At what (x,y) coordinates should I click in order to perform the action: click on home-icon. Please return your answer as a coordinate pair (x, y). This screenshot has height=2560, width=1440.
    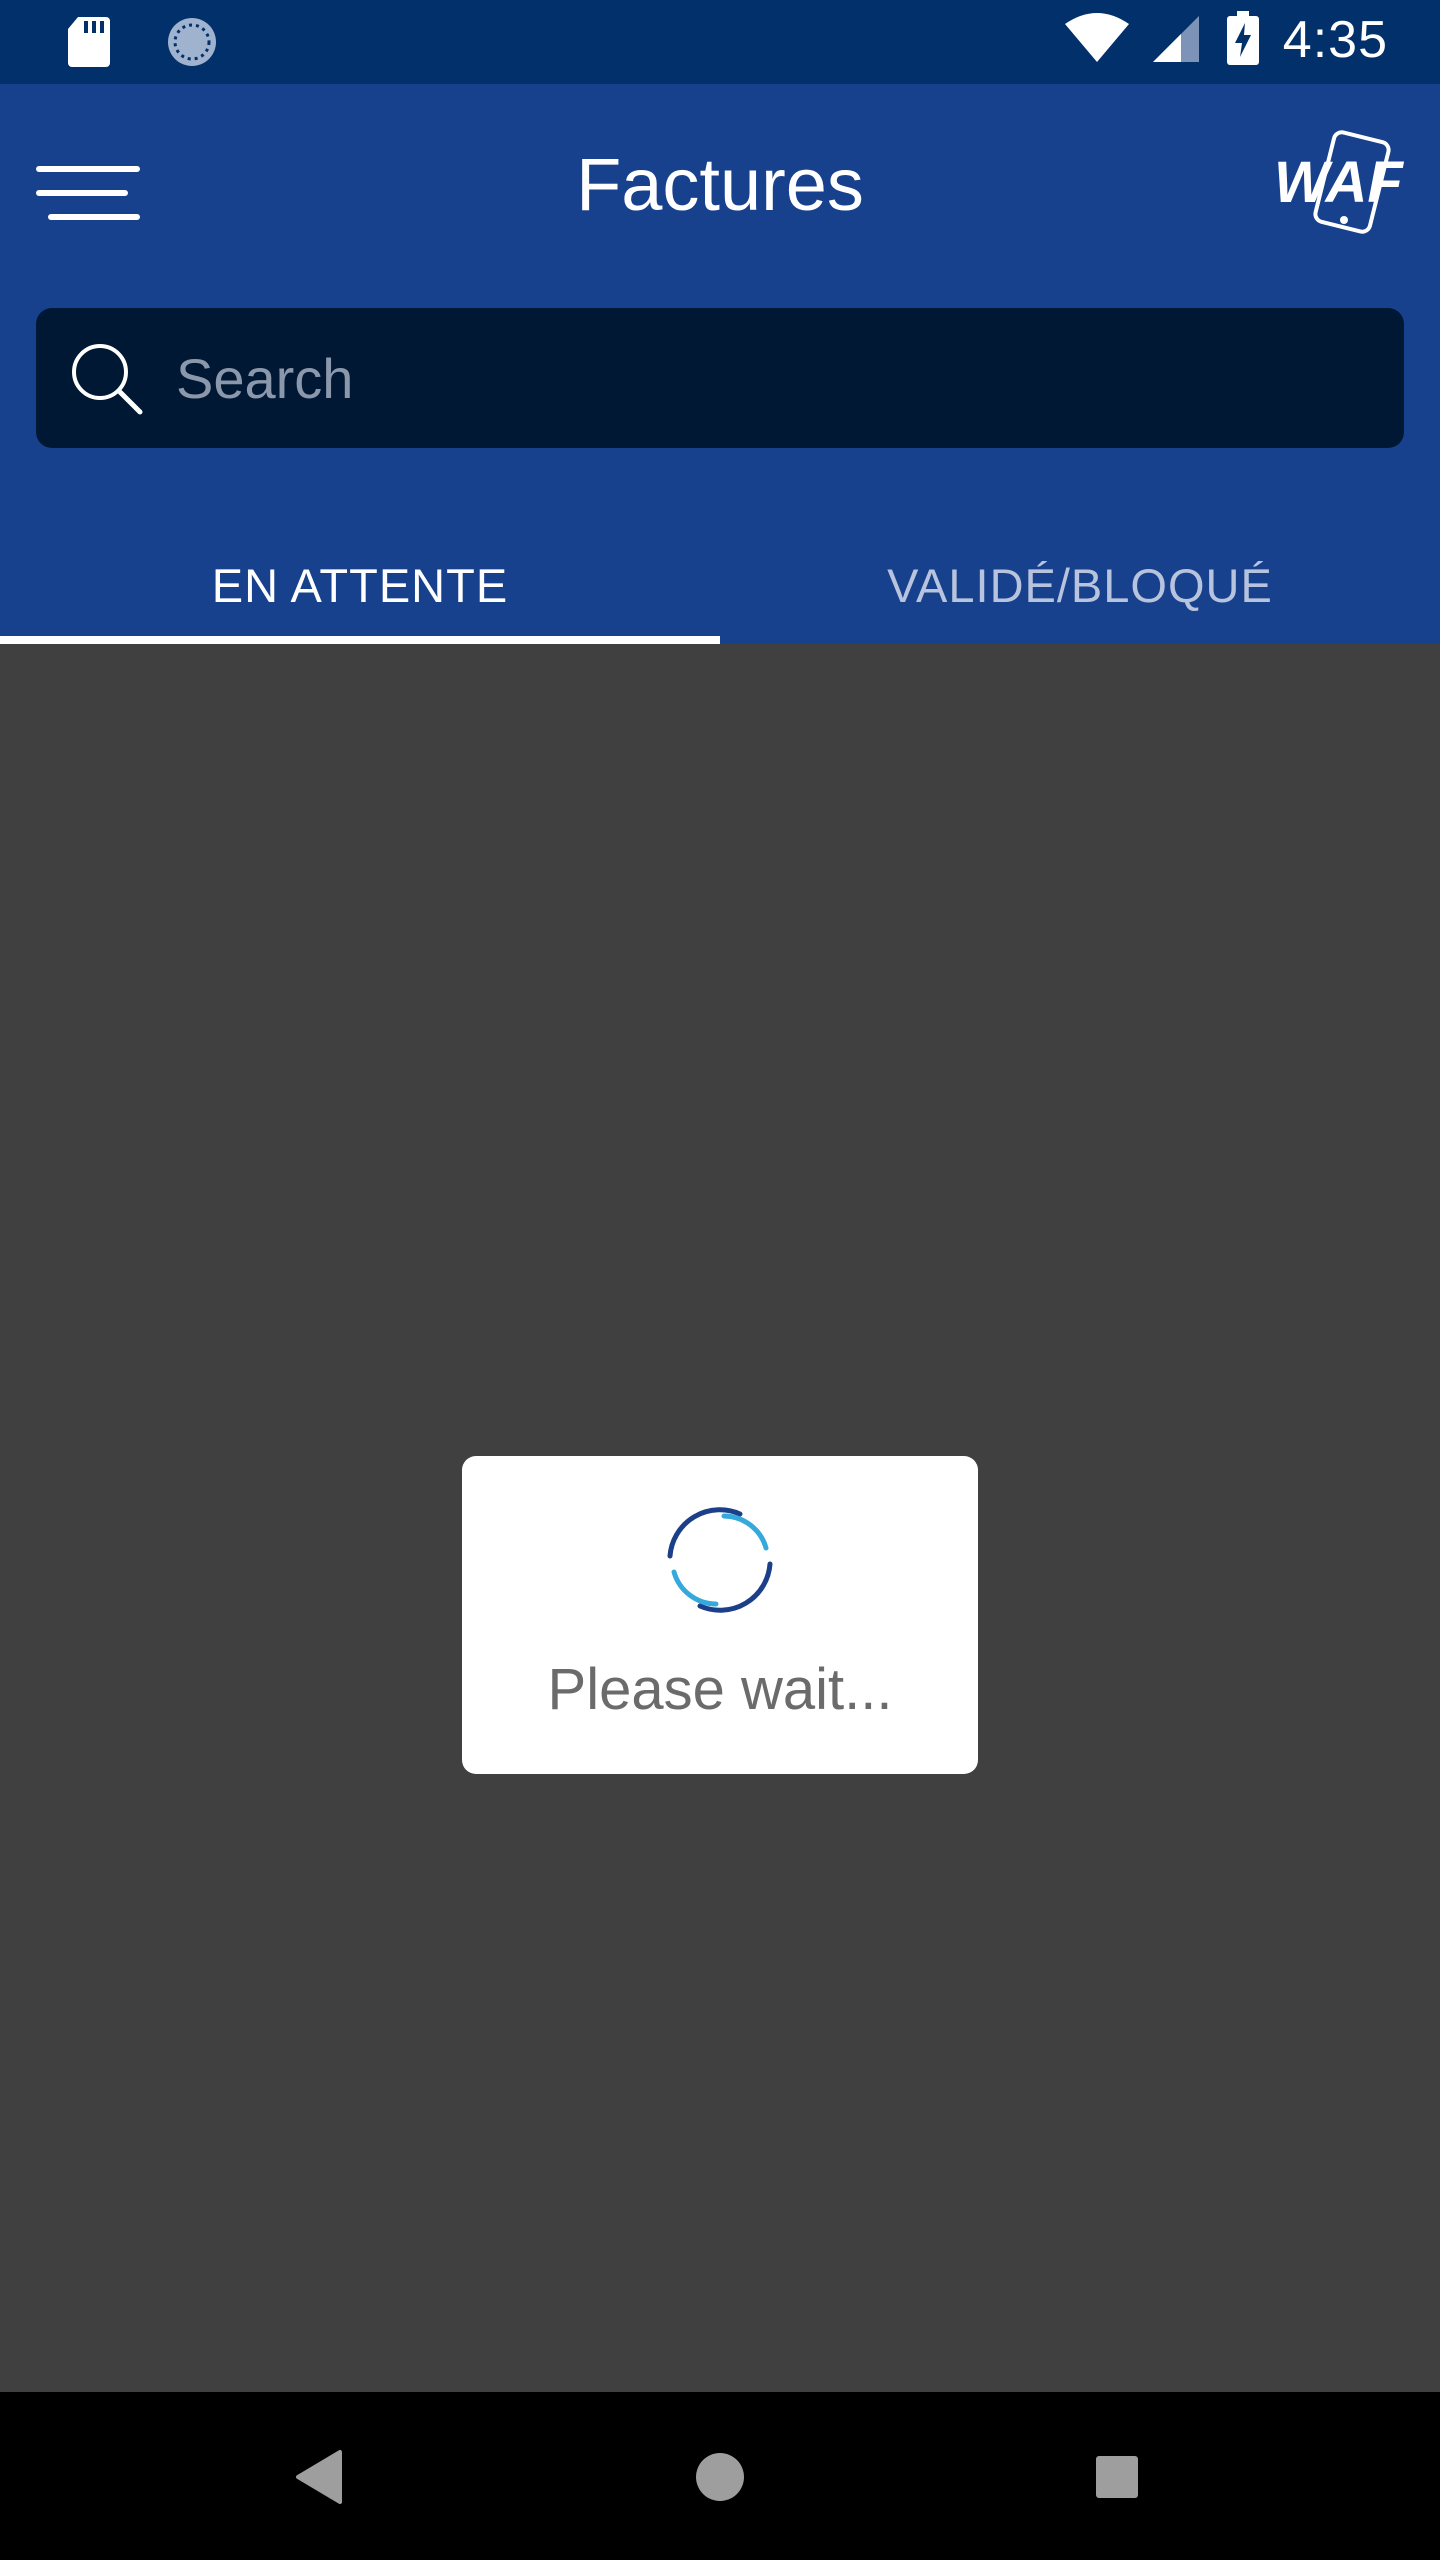
    Looking at the image, I should click on (720, 2477).